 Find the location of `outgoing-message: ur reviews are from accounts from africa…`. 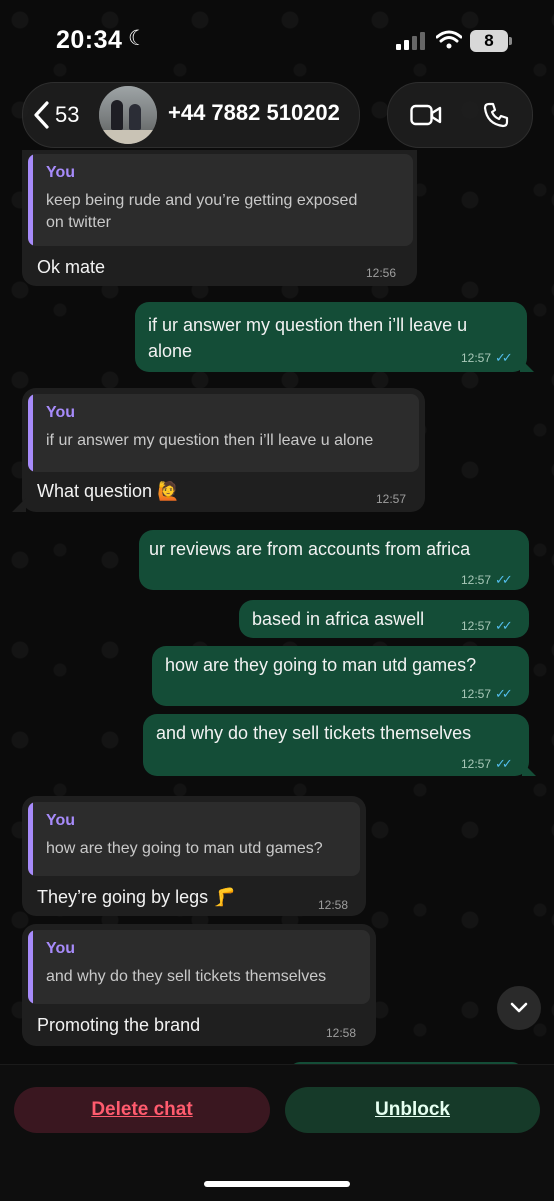

outgoing-message: ur reviews are from accounts from africa… is located at coordinates (334, 560).